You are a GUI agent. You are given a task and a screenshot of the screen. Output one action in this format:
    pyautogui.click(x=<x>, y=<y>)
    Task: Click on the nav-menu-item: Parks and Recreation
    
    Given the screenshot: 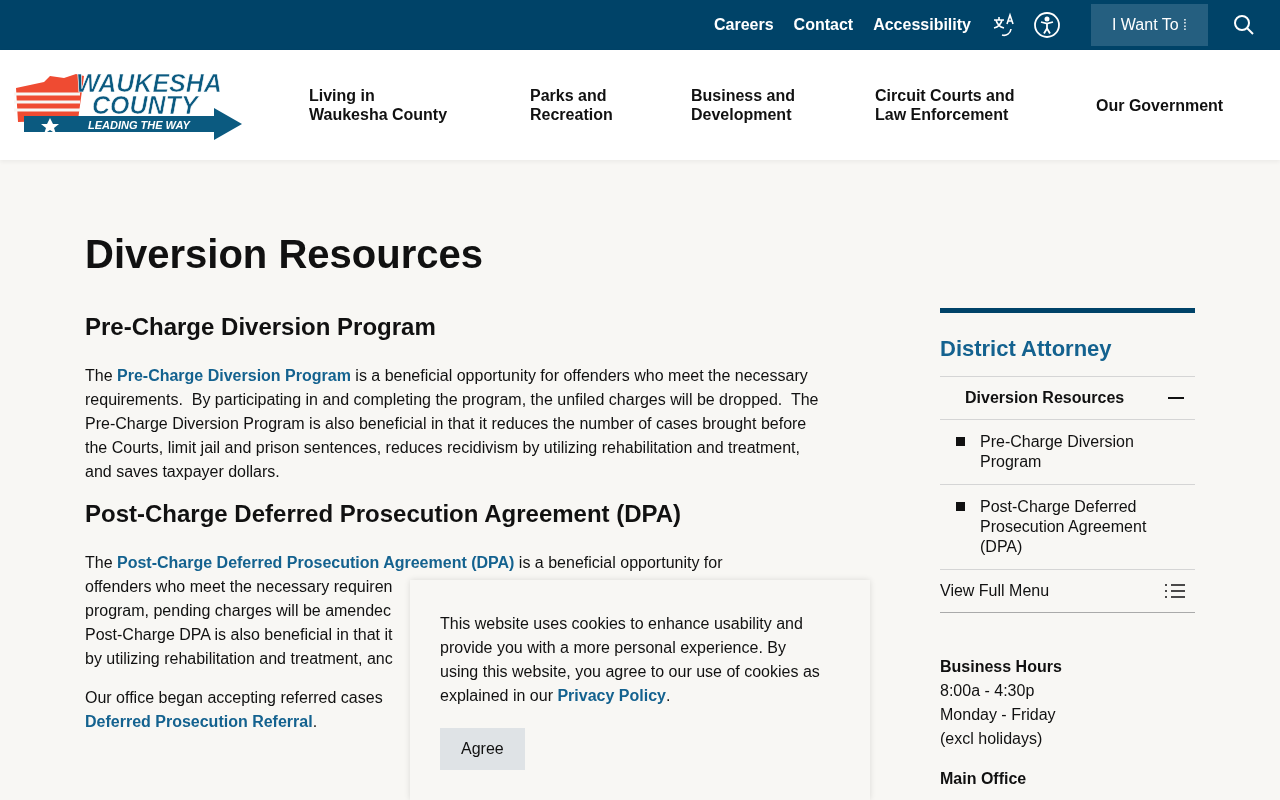 What is the action you would take?
    pyautogui.click(x=610, y=105)
    